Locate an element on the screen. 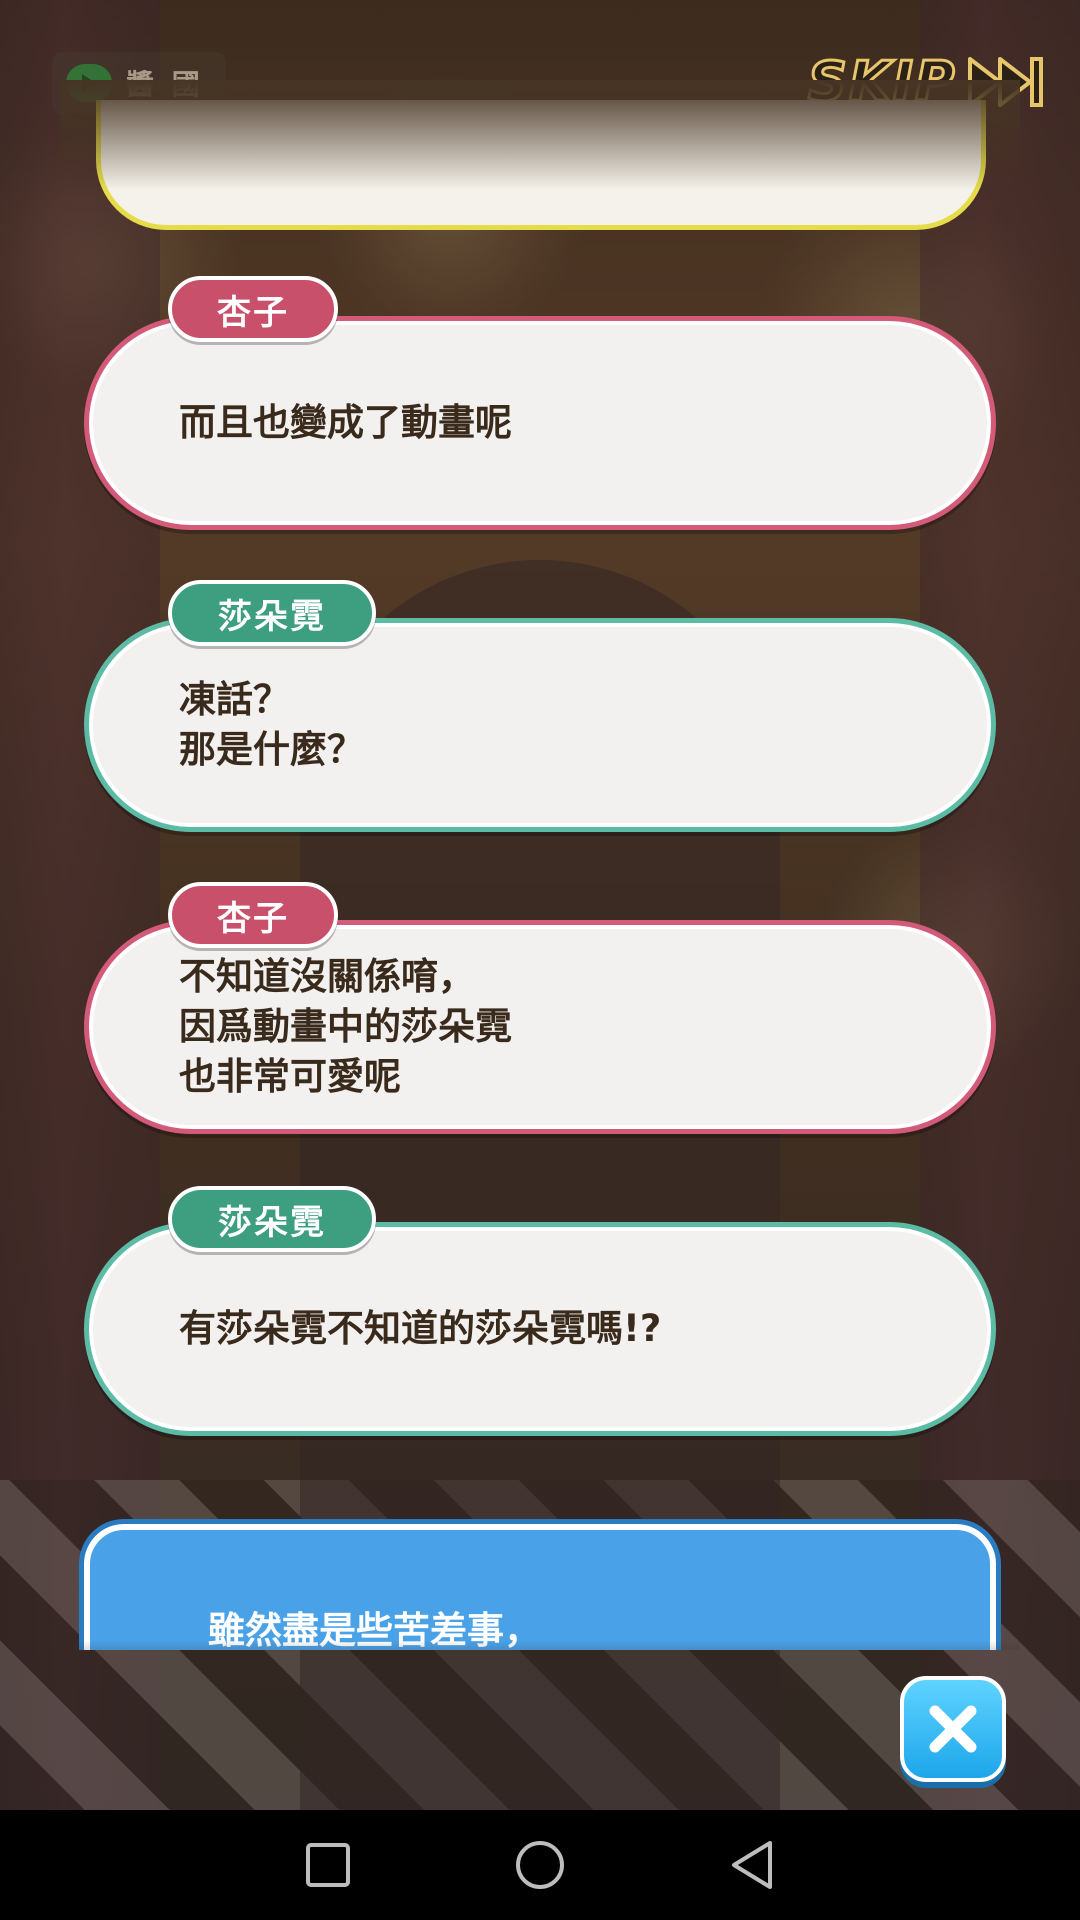  dialog-card: 凍話？ 那是什麼？ is located at coordinates (540, 725).